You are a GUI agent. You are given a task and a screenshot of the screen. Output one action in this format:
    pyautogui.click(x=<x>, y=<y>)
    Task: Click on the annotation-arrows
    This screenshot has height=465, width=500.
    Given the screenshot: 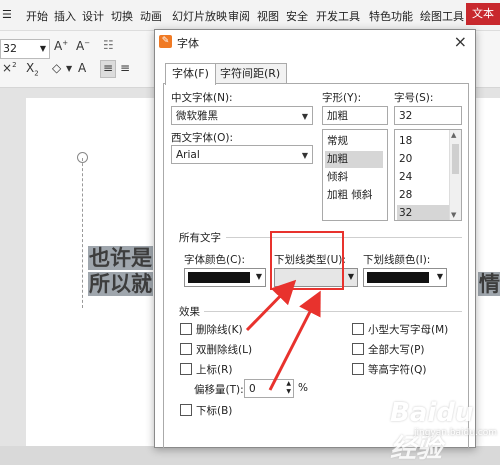 What is the action you would take?
    pyautogui.click(x=283, y=335)
    